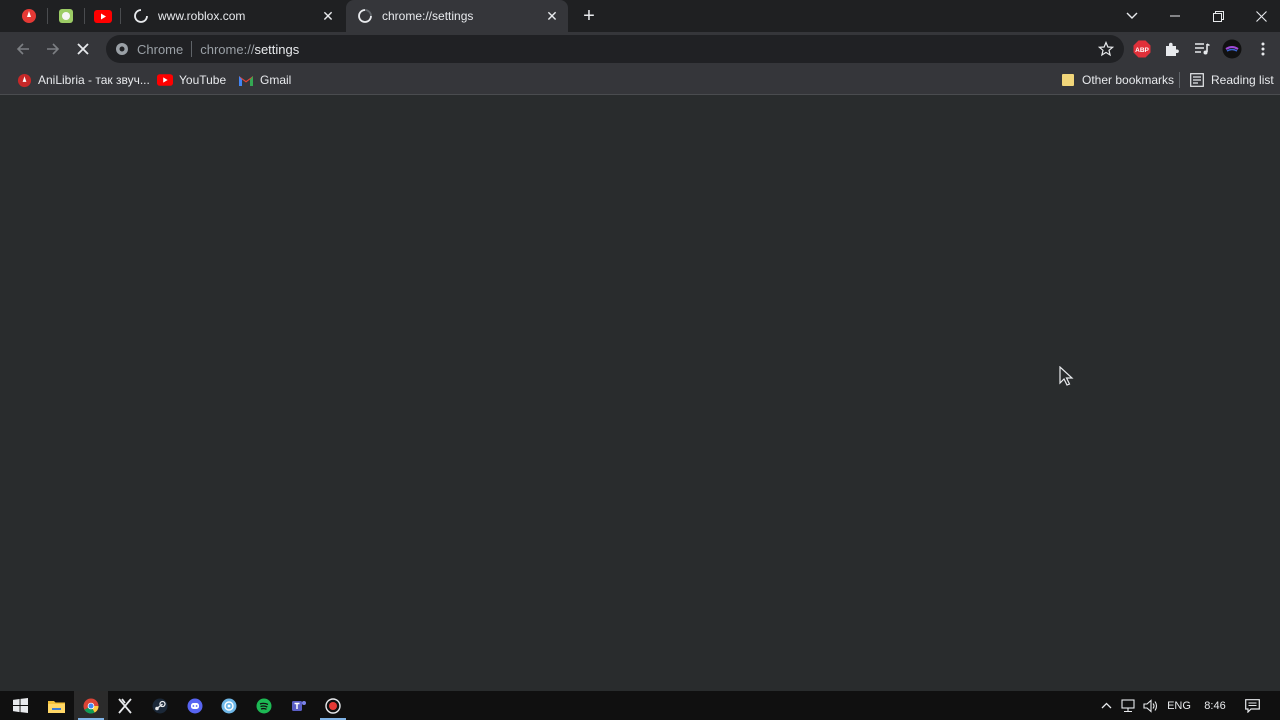 This screenshot has width=1280, height=720. I want to click on tab-strip: www.roblox.com ✕ chrome://settings ✕ +, so click(640, 16).